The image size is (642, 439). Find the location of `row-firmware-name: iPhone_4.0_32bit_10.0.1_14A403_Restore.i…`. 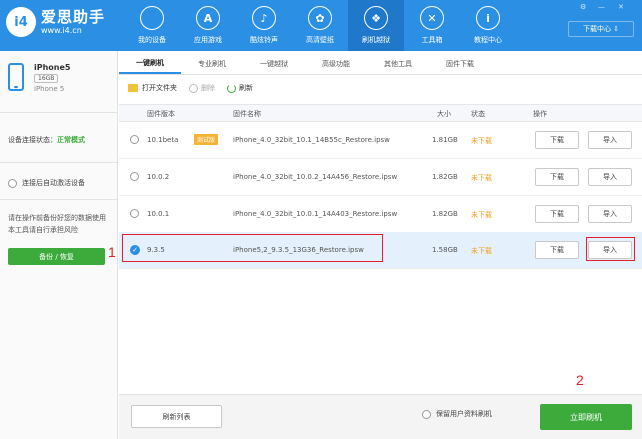

row-firmware-name: iPhone_4.0_32bit_10.0.1_14A403_Restore.i… is located at coordinates (315, 214).